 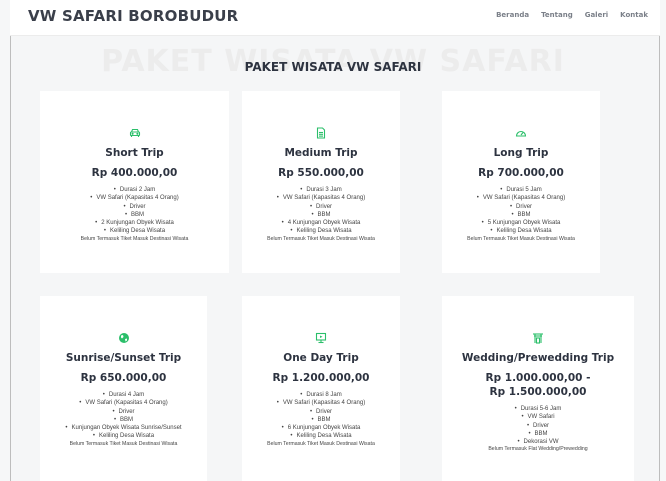 I want to click on main-nav: Beranda Tentang Galeri Kontak, so click(x=572, y=15).